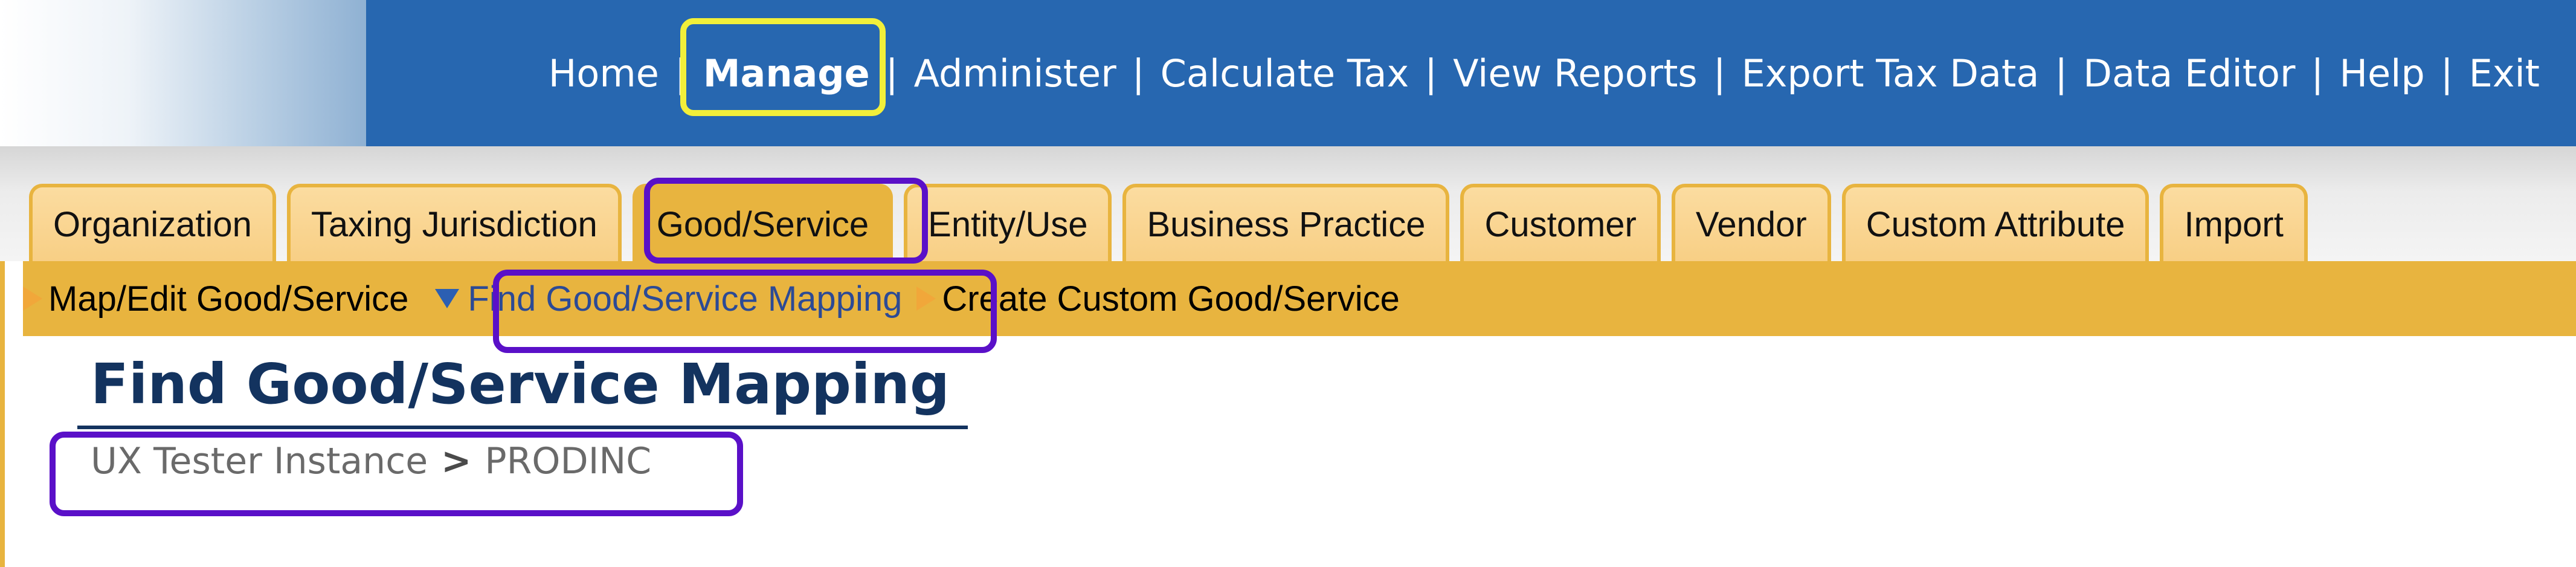 This screenshot has height=567, width=2576. Describe the element at coordinates (153, 222) in the screenshot. I see `tab-organization: Organization` at that location.